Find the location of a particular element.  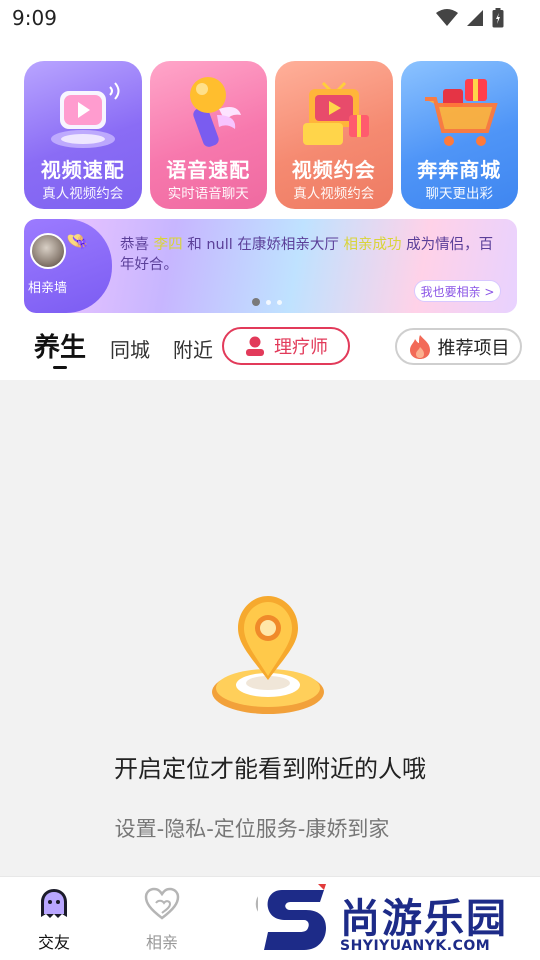

carousel-dot-active is located at coordinates (256, 302).